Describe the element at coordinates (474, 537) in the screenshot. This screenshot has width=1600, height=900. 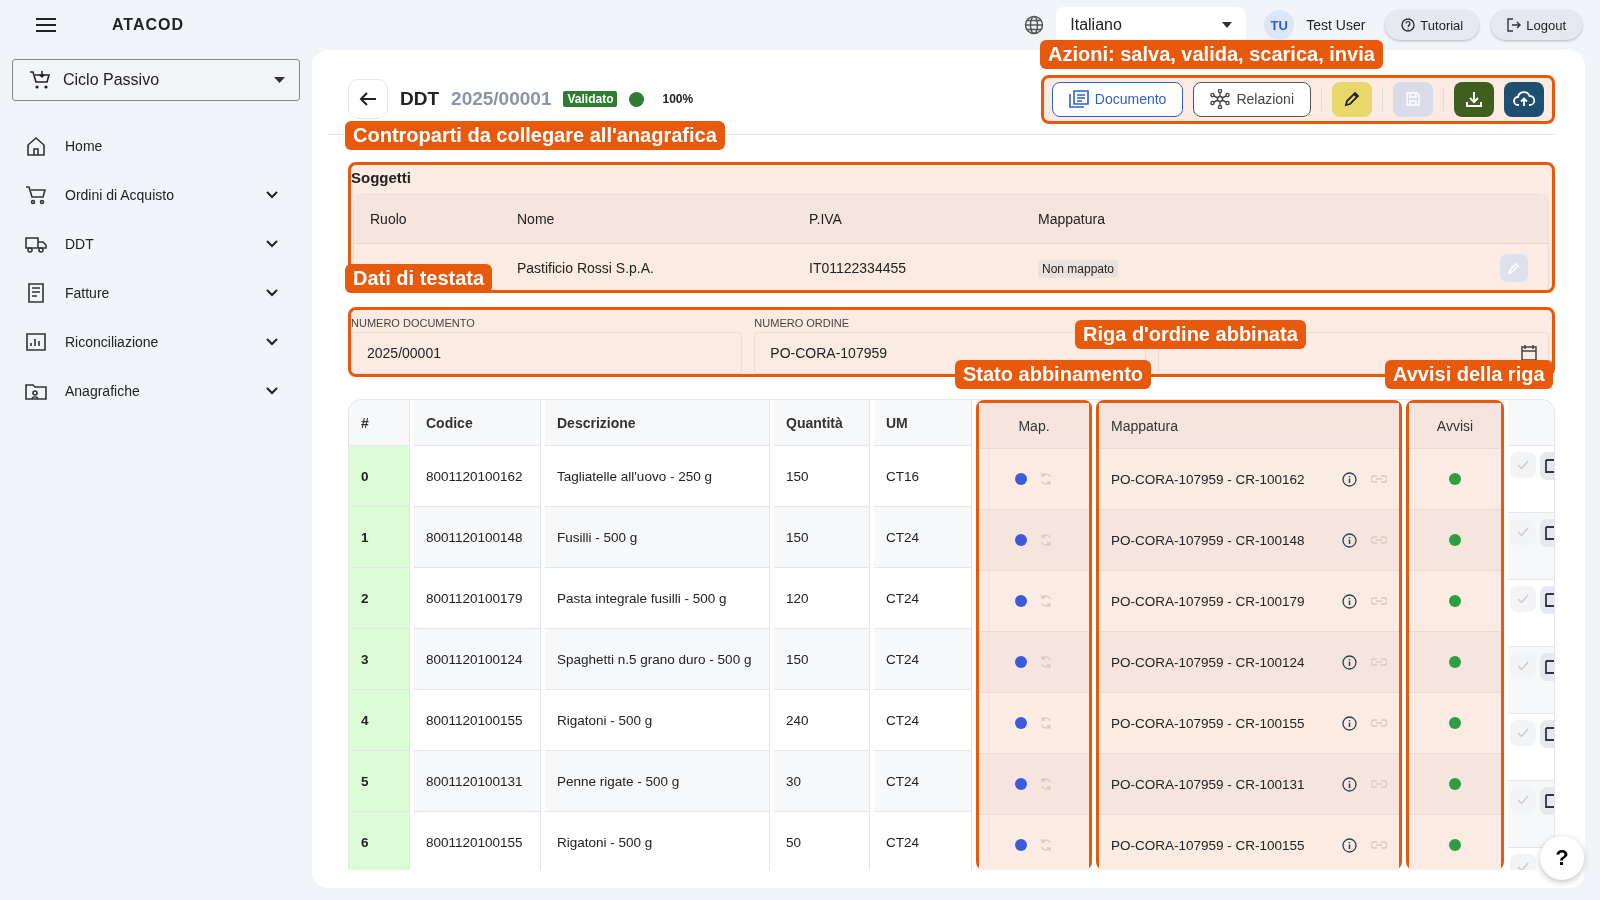
I see `table-cell: 8001120100148` at that location.